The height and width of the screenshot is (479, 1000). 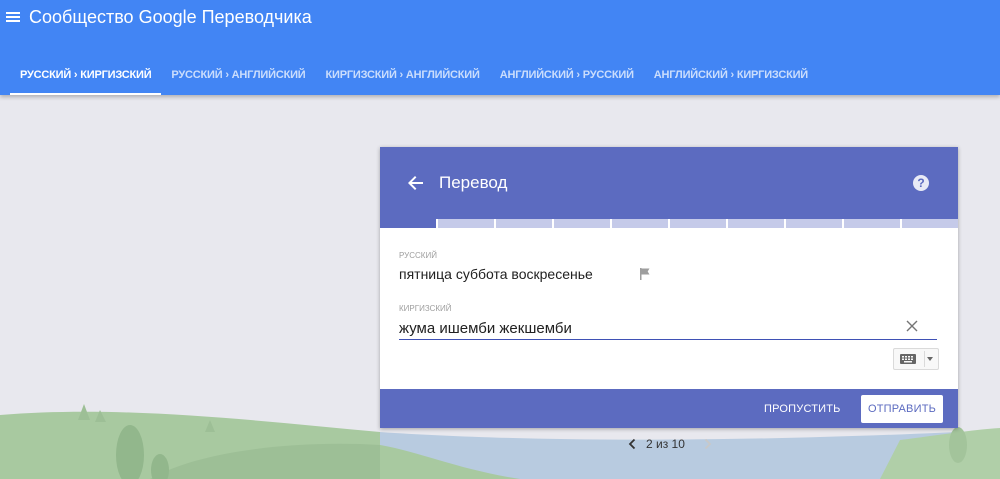 I want to click on chevron-left-icon, so click(x=632, y=444).